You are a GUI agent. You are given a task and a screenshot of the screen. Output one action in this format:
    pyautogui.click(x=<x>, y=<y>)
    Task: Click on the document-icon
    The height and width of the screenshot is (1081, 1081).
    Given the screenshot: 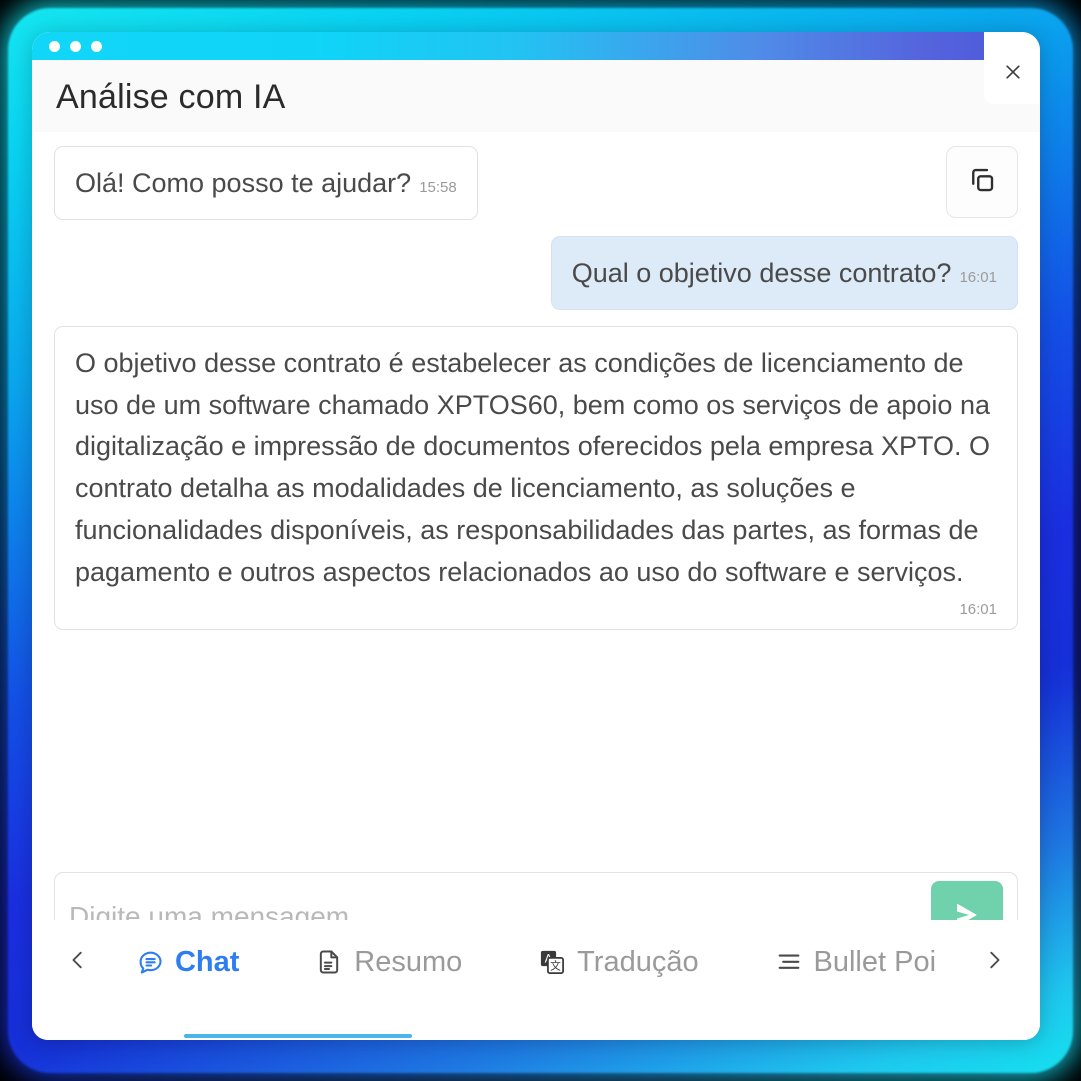 What is the action you would take?
    pyautogui.click(x=329, y=962)
    